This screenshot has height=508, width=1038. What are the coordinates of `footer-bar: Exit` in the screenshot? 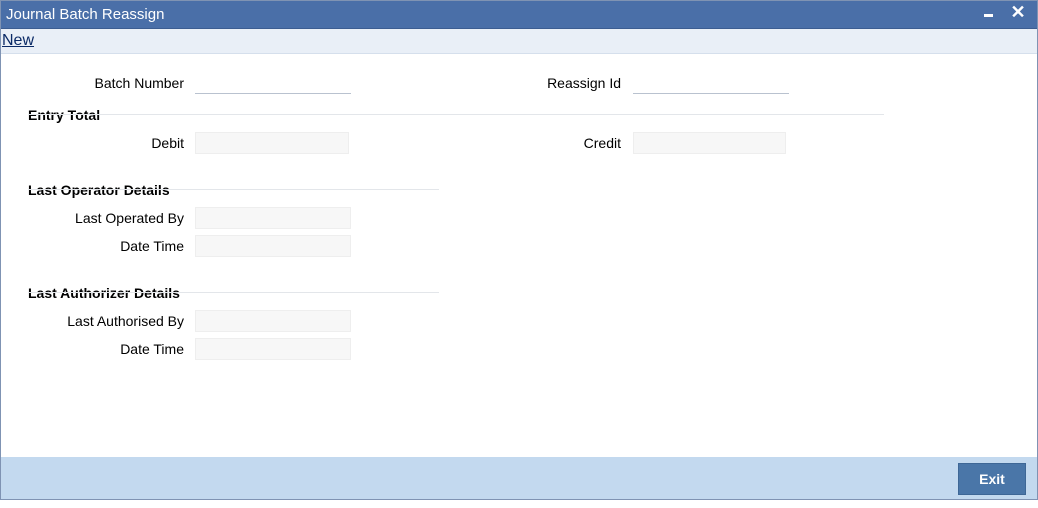 It's located at (519, 478).